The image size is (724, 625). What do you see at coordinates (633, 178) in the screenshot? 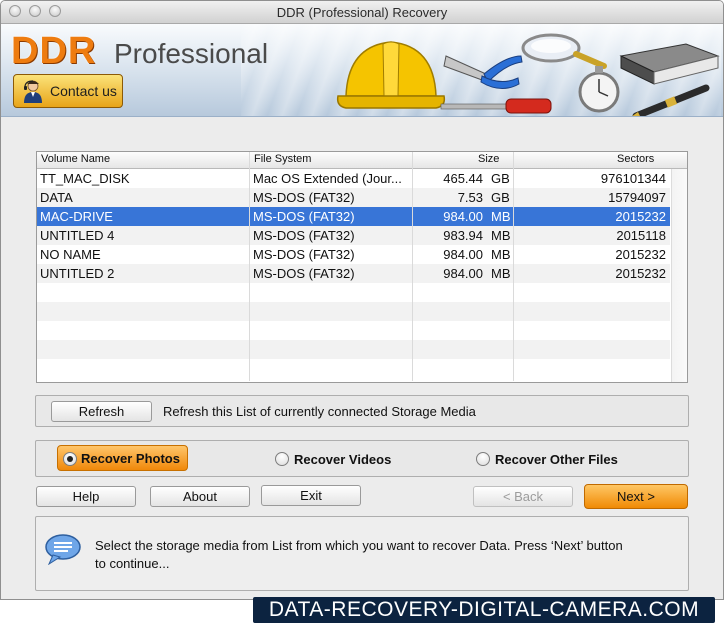
I see `cell-sectors: 976101344` at bounding box center [633, 178].